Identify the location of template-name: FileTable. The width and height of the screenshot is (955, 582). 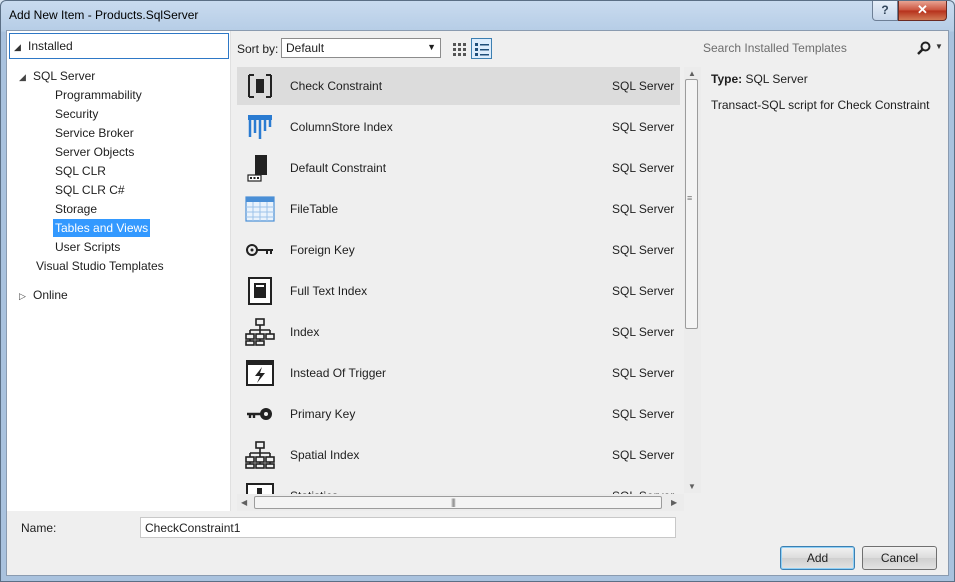
(314, 209).